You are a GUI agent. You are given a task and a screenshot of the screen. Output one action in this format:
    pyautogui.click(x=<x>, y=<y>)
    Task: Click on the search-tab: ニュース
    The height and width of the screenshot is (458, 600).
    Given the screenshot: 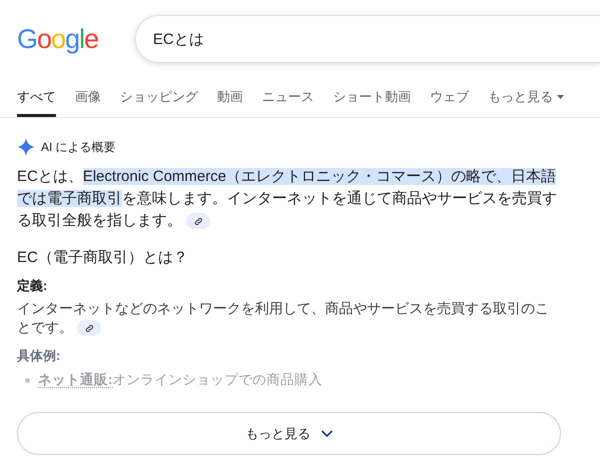 What is the action you would take?
    pyautogui.click(x=288, y=101)
    